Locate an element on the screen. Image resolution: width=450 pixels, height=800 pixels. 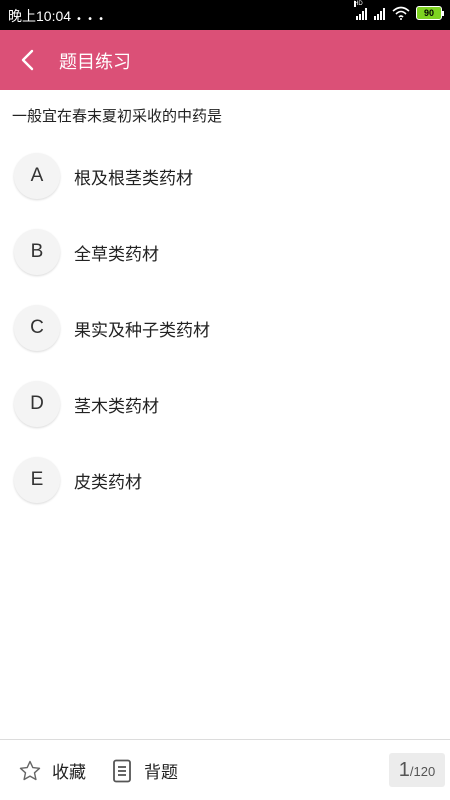
option-b: B 全草类药材 is located at coordinates (225, 252).